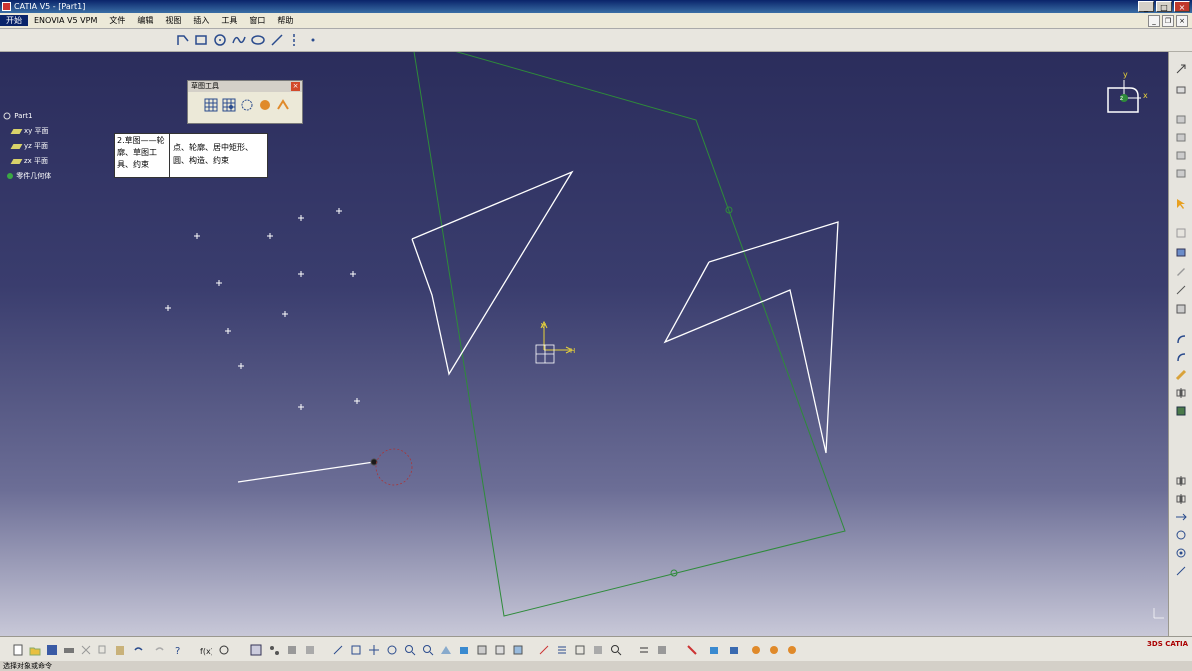 The height and width of the screenshot is (671, 1192). What do you see at coordinates (481, 649) in the screenshot?
I see `shading-icon` at bounding box center [481, 649].